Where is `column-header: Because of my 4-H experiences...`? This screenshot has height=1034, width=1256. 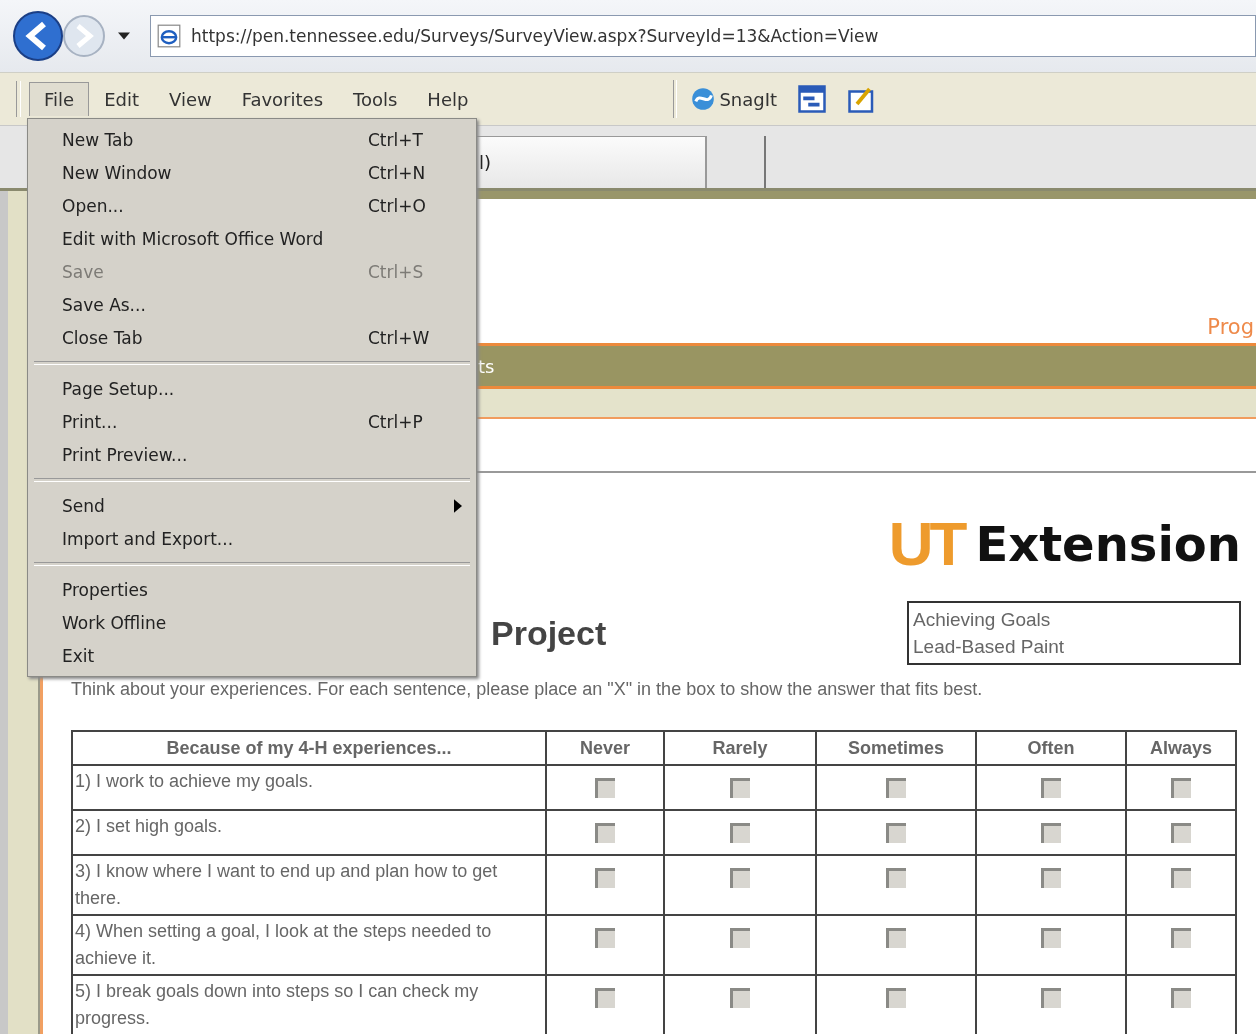 column-header: Because of my 4-H experiences... is located at coordinates (309, 748).